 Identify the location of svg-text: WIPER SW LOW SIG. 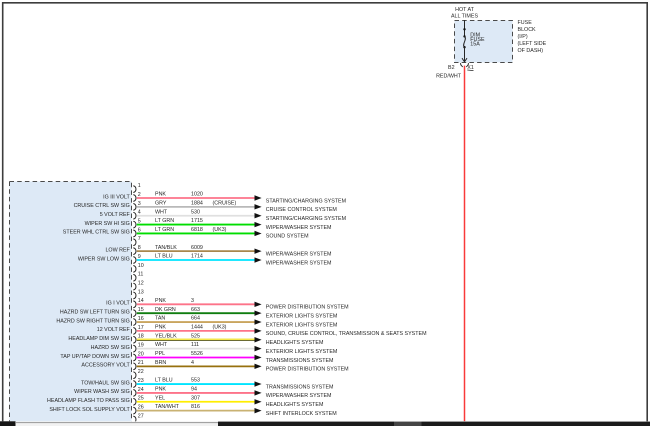
(104, 259).